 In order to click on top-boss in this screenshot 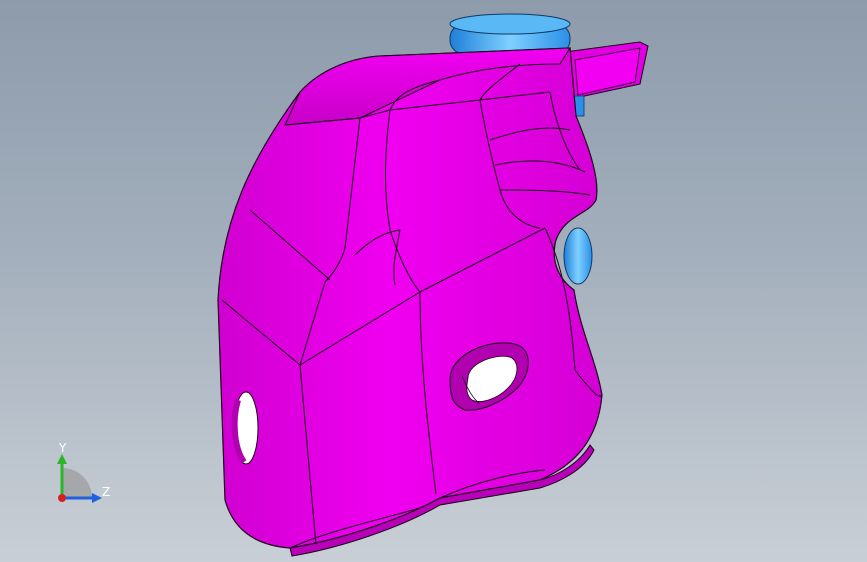, I will do `click(510, 34)`.